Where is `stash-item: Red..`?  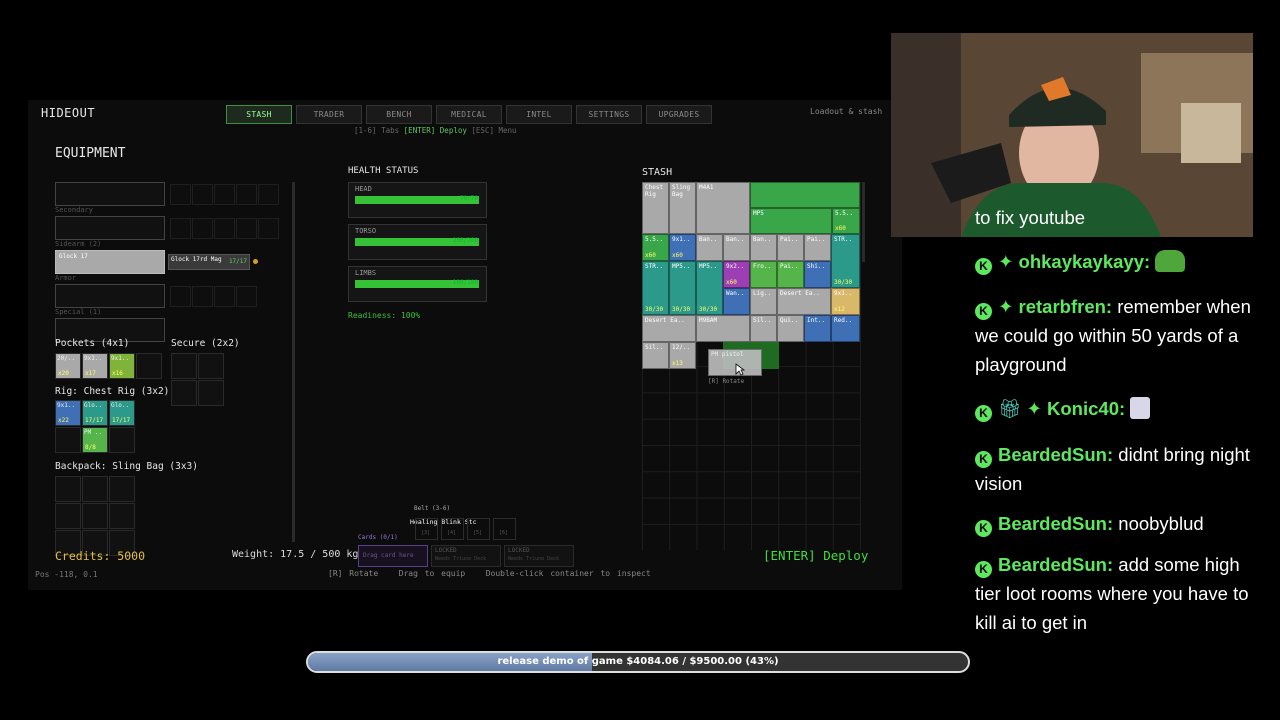 stash-item: Red.. is located at coordinates (845, 328).